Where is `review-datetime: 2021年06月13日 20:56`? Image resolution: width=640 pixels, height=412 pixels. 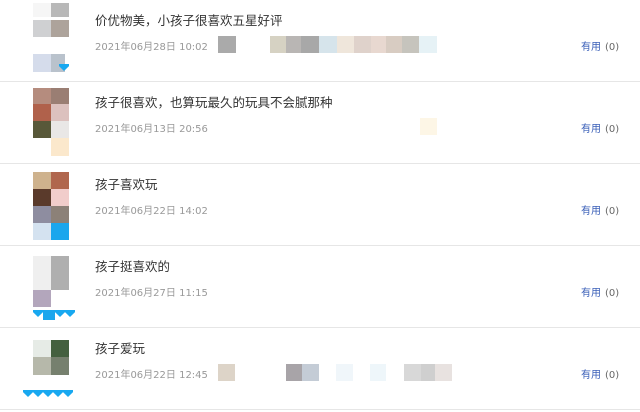
review-datetime: 2021年06月13日 20:56 is located at coordinates (151, 129).